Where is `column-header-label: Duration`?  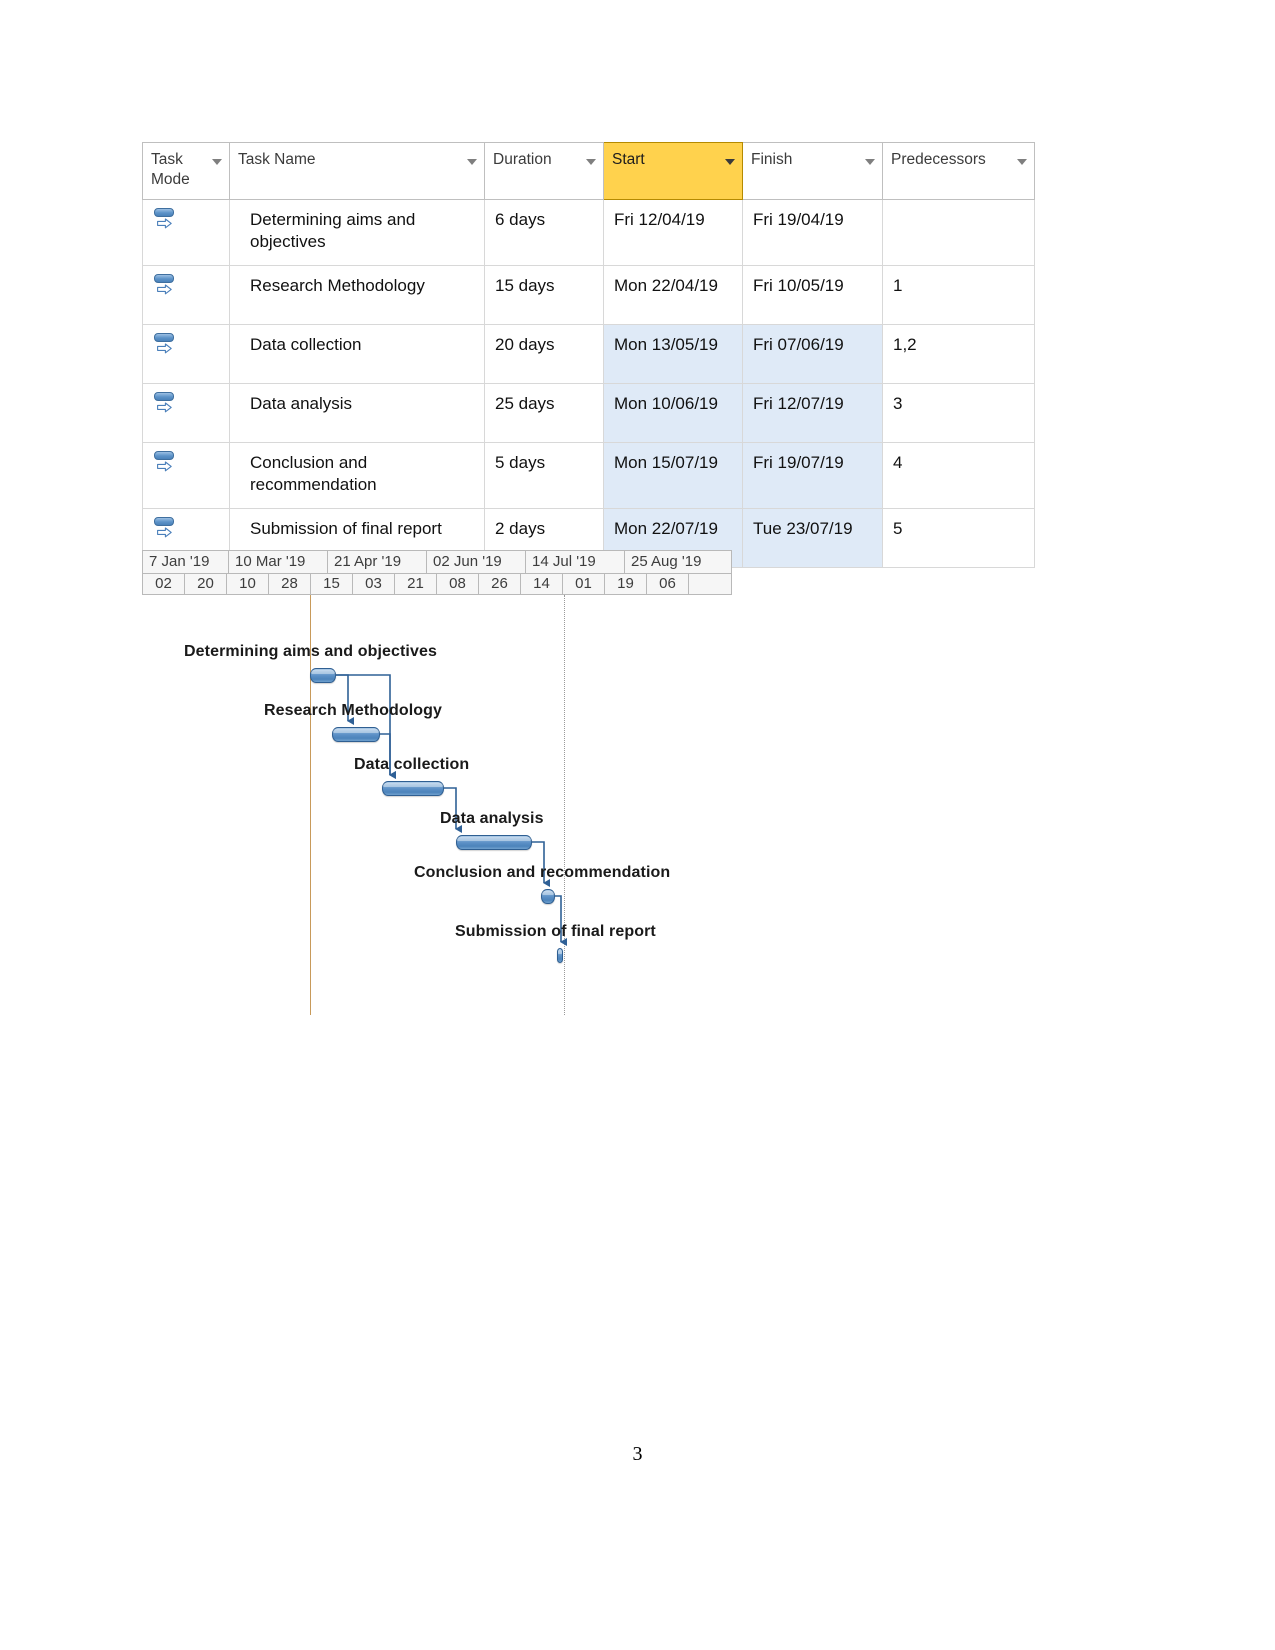 column-header-label: Duration is located at coordinates (522, 159).